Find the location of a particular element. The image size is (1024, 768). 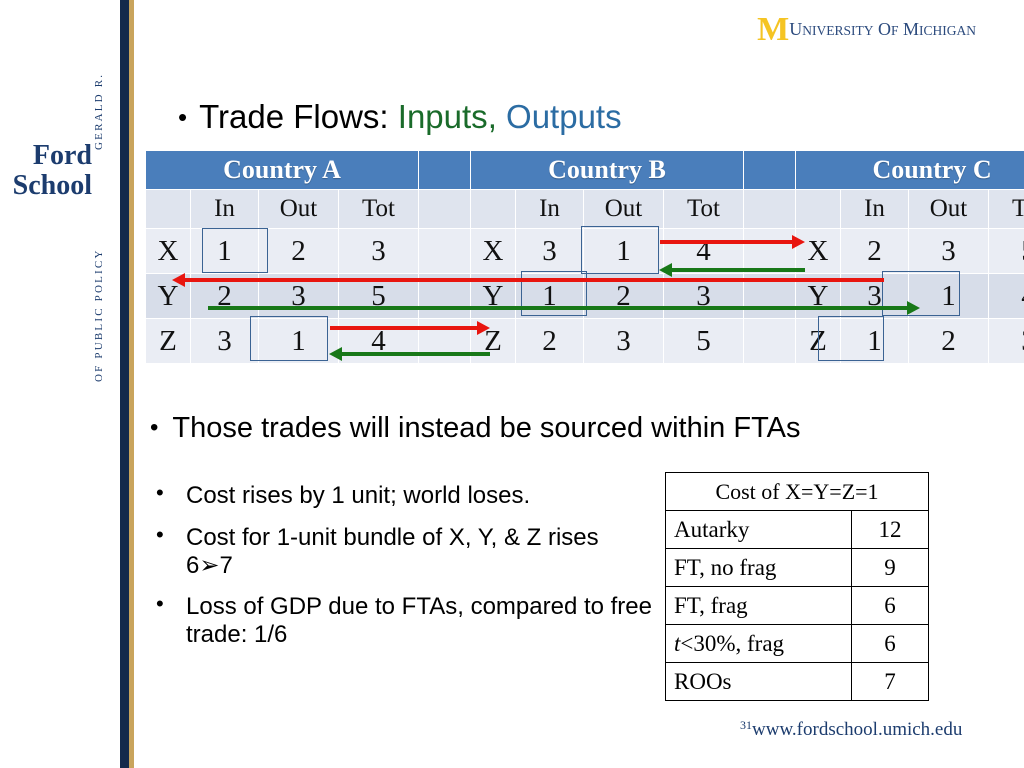

cell-a-x-tot: 3 is located at coordinates (378, 251).